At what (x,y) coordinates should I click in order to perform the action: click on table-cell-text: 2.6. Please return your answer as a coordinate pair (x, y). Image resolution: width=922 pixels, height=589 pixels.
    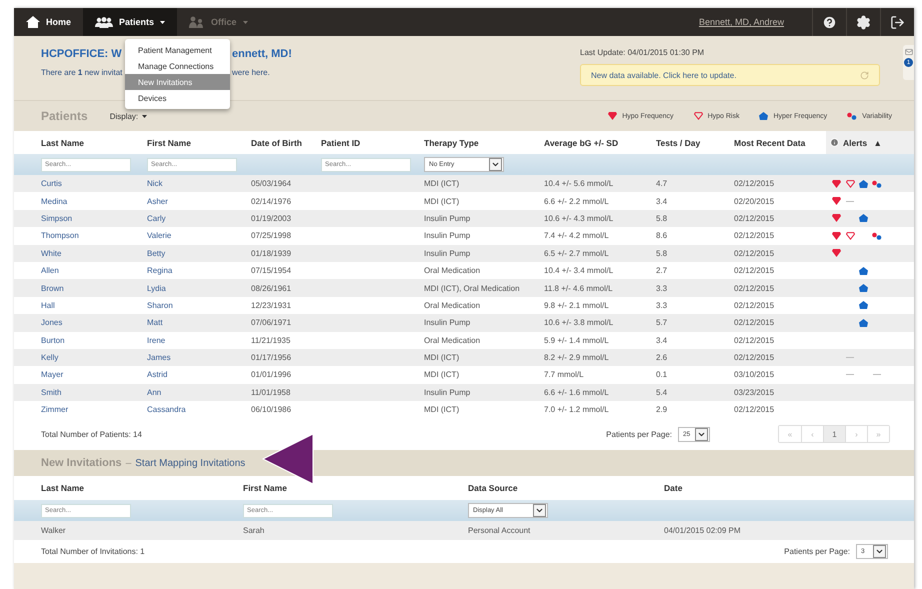
    Looking at the image, I should click on (662, 357).